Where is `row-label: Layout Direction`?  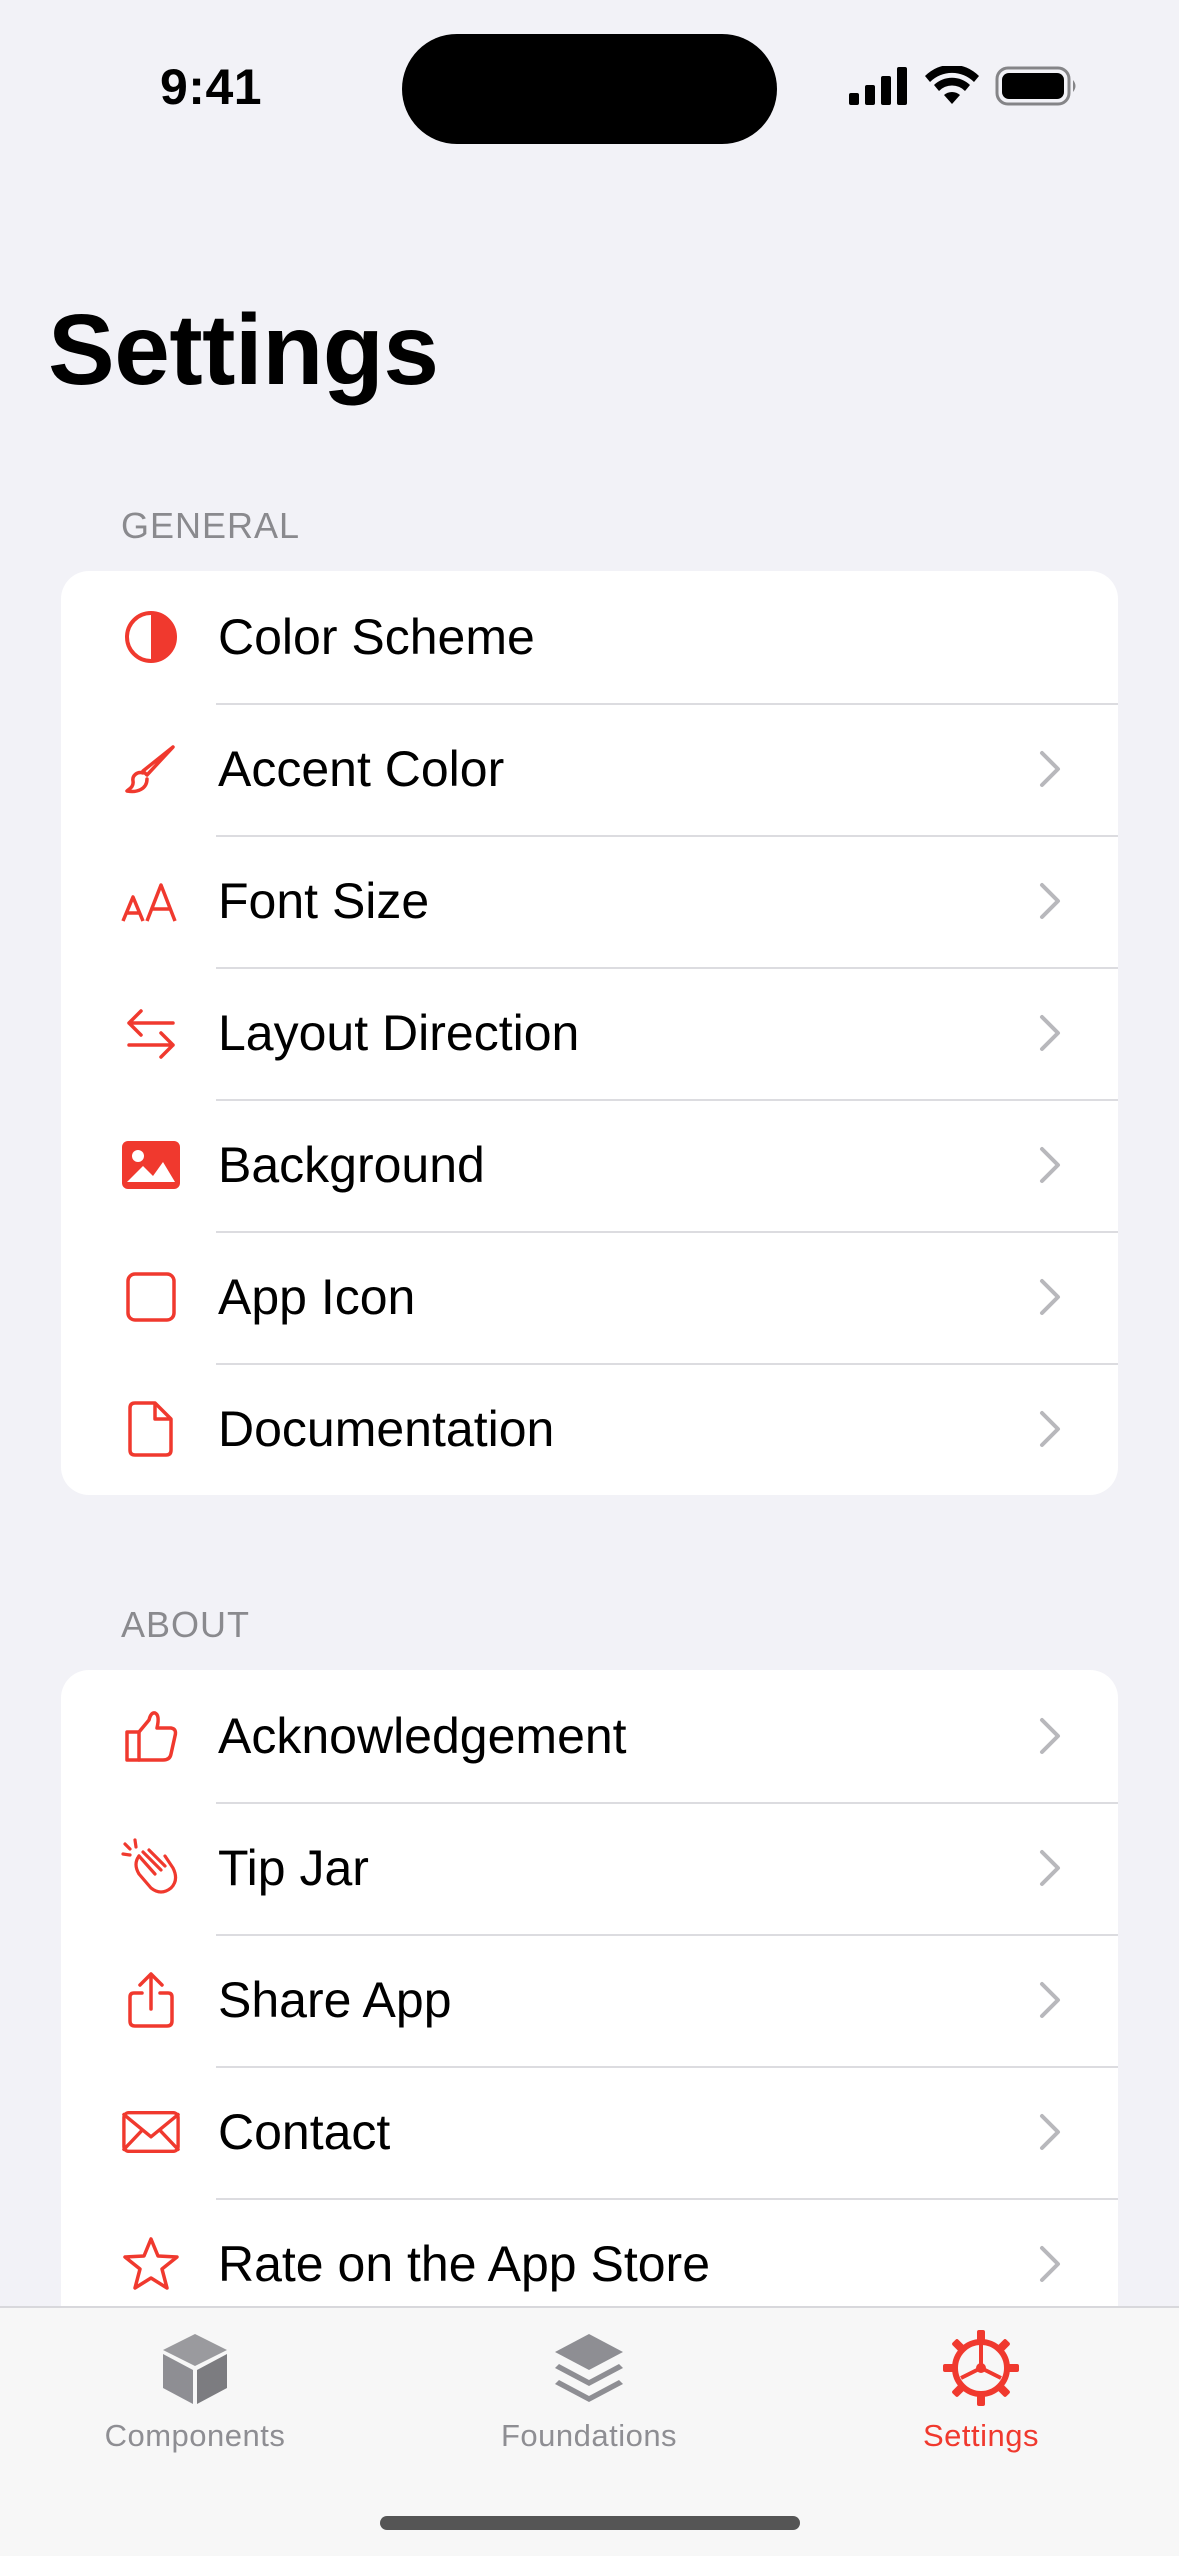
row-label: Layout Direction is located at coordinates (399, 1033).